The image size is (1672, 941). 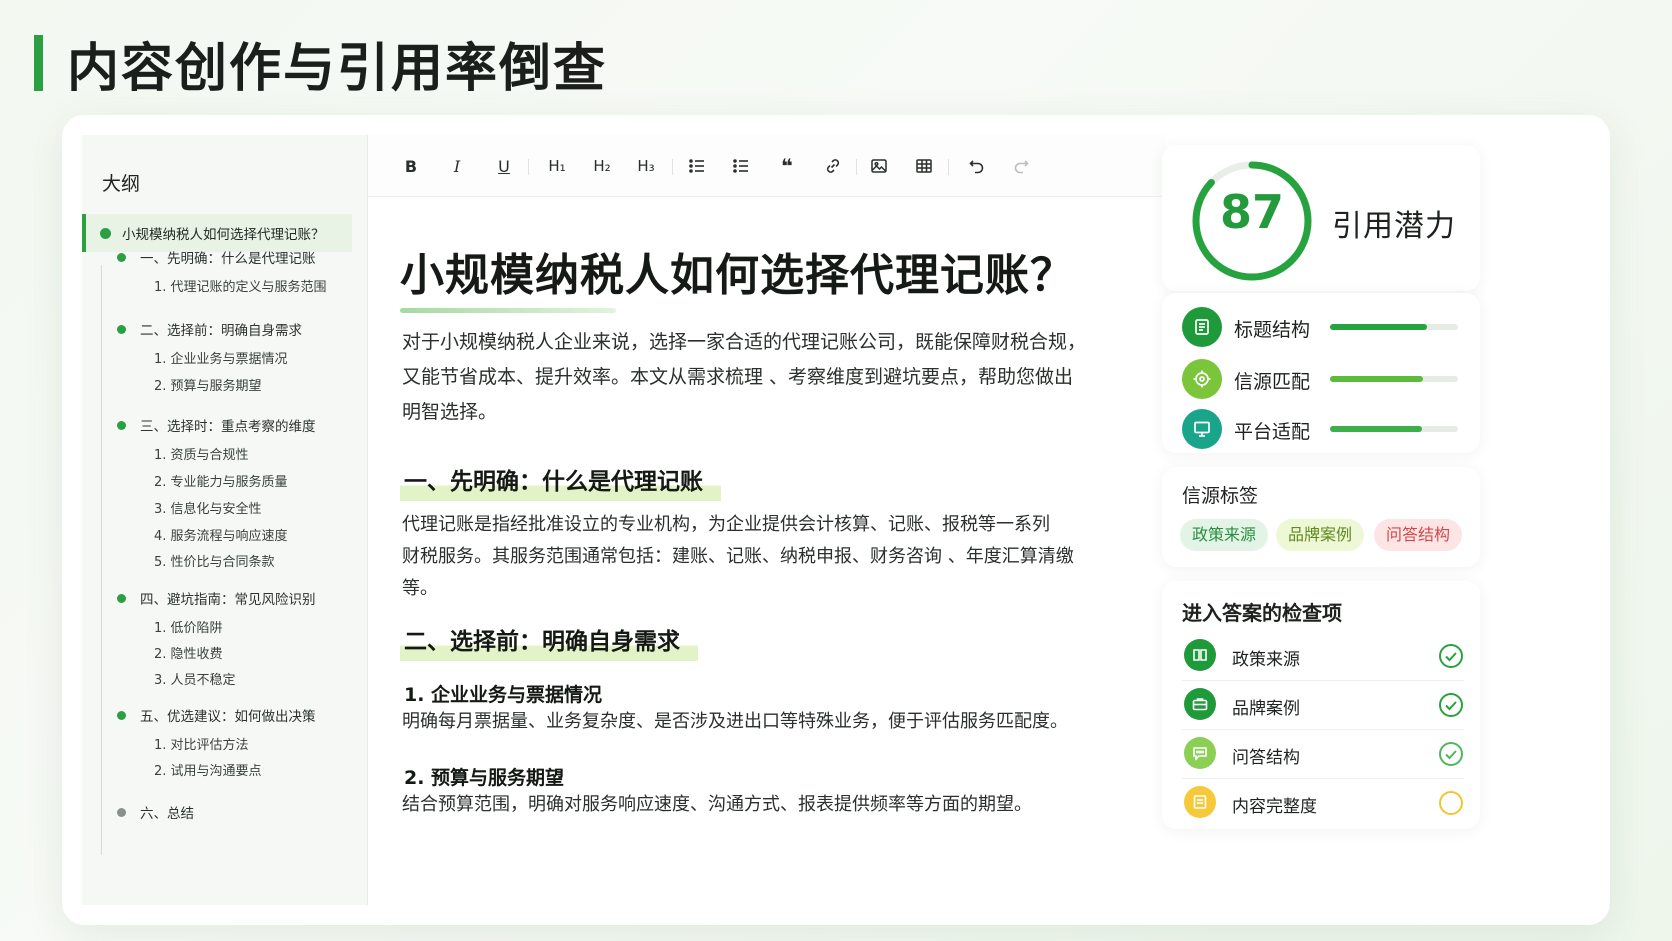 I want to click on subsection-heading-2: 2. 预算与服务期望, so click(x=484, y=776).